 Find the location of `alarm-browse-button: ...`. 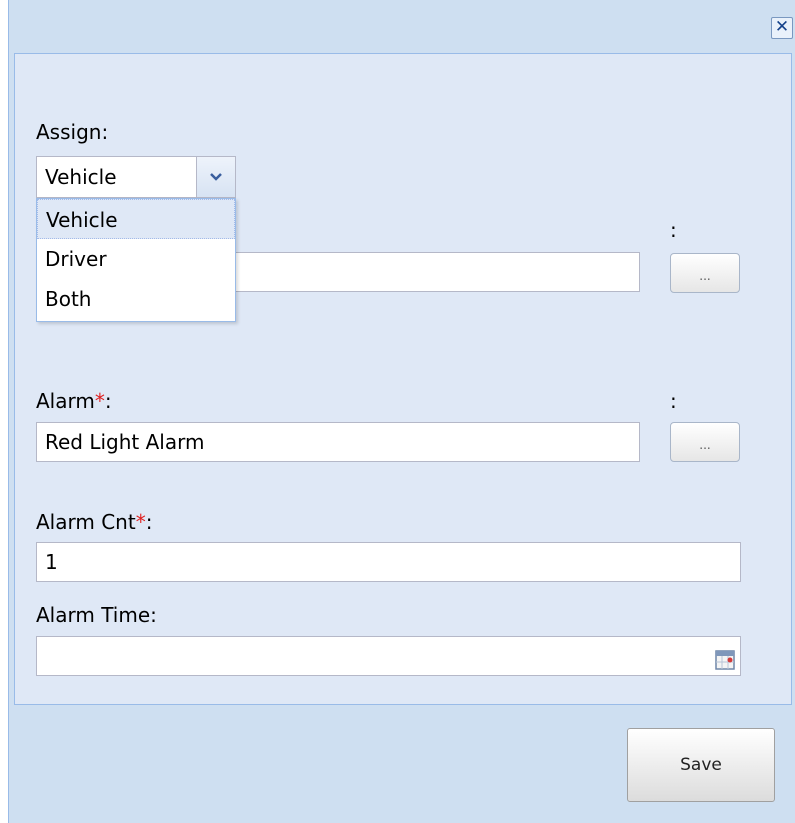

alarm-browse-button: ... is located at coordinates (705, 442).